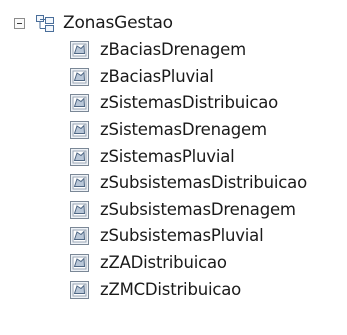 The width and height of the screenshot is (347, 335). I want to click on tree-item-label: zBaciasPluvial, so click(157, 76).